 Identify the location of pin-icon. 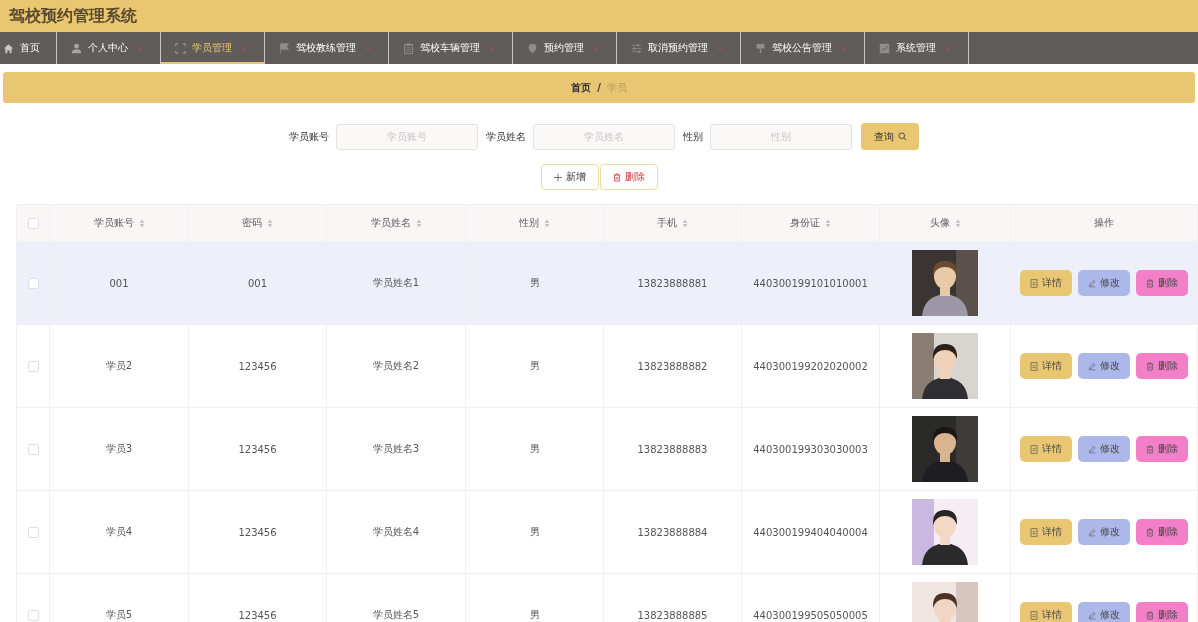
(532, 48).